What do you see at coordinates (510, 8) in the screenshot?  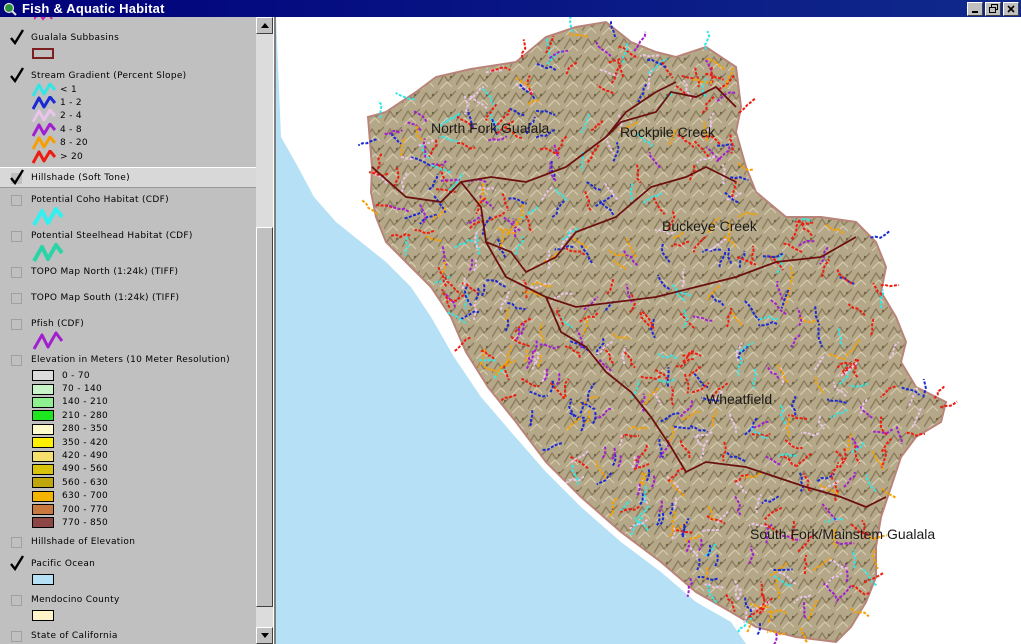 I see `window-title-bar: Fish & Aquatic Habitat` at bounding box center [510, 8].